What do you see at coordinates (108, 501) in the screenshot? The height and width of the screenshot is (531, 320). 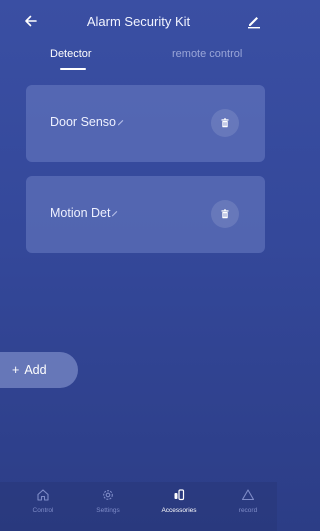 I see `nav-item-settings: Settings` at bounding box center [108, 501].